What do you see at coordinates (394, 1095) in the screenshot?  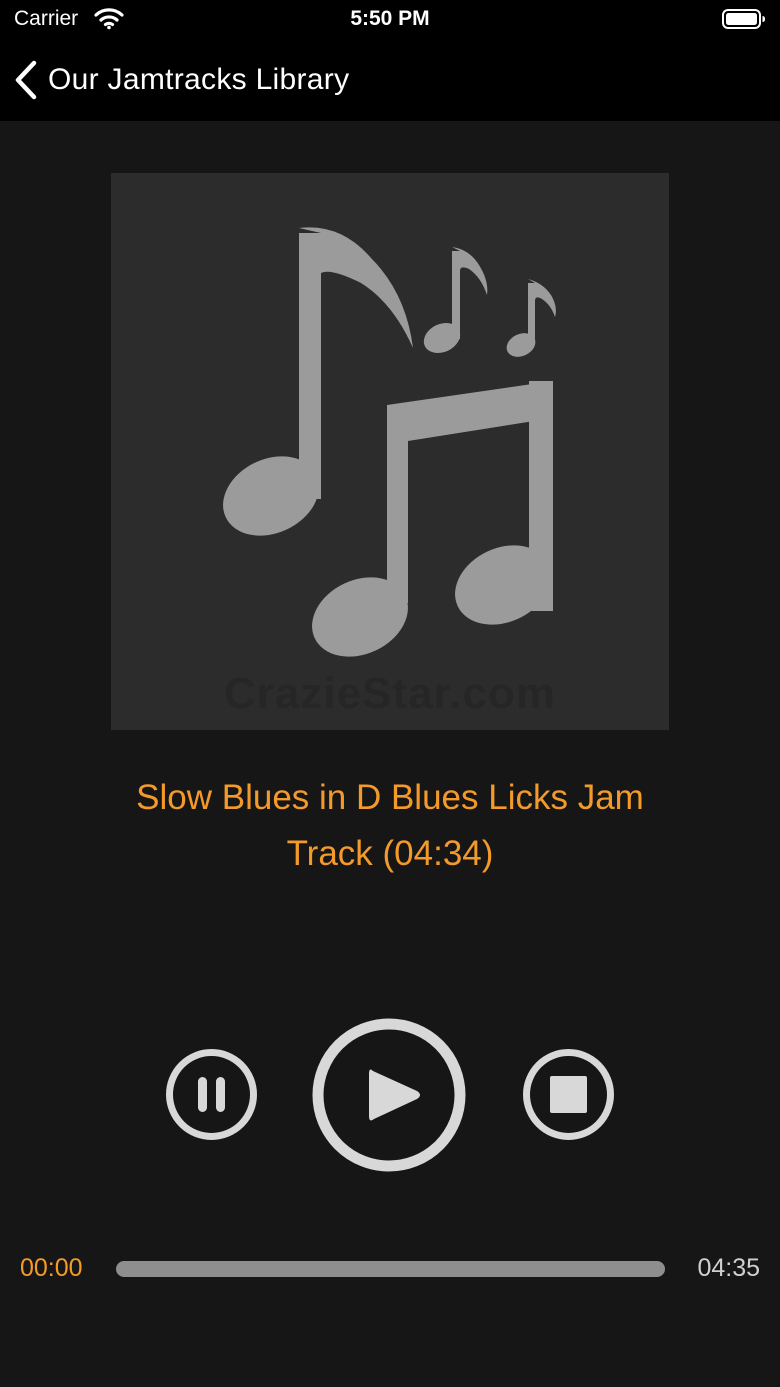 I see `play-icon` at bounding box center [394, 1095].